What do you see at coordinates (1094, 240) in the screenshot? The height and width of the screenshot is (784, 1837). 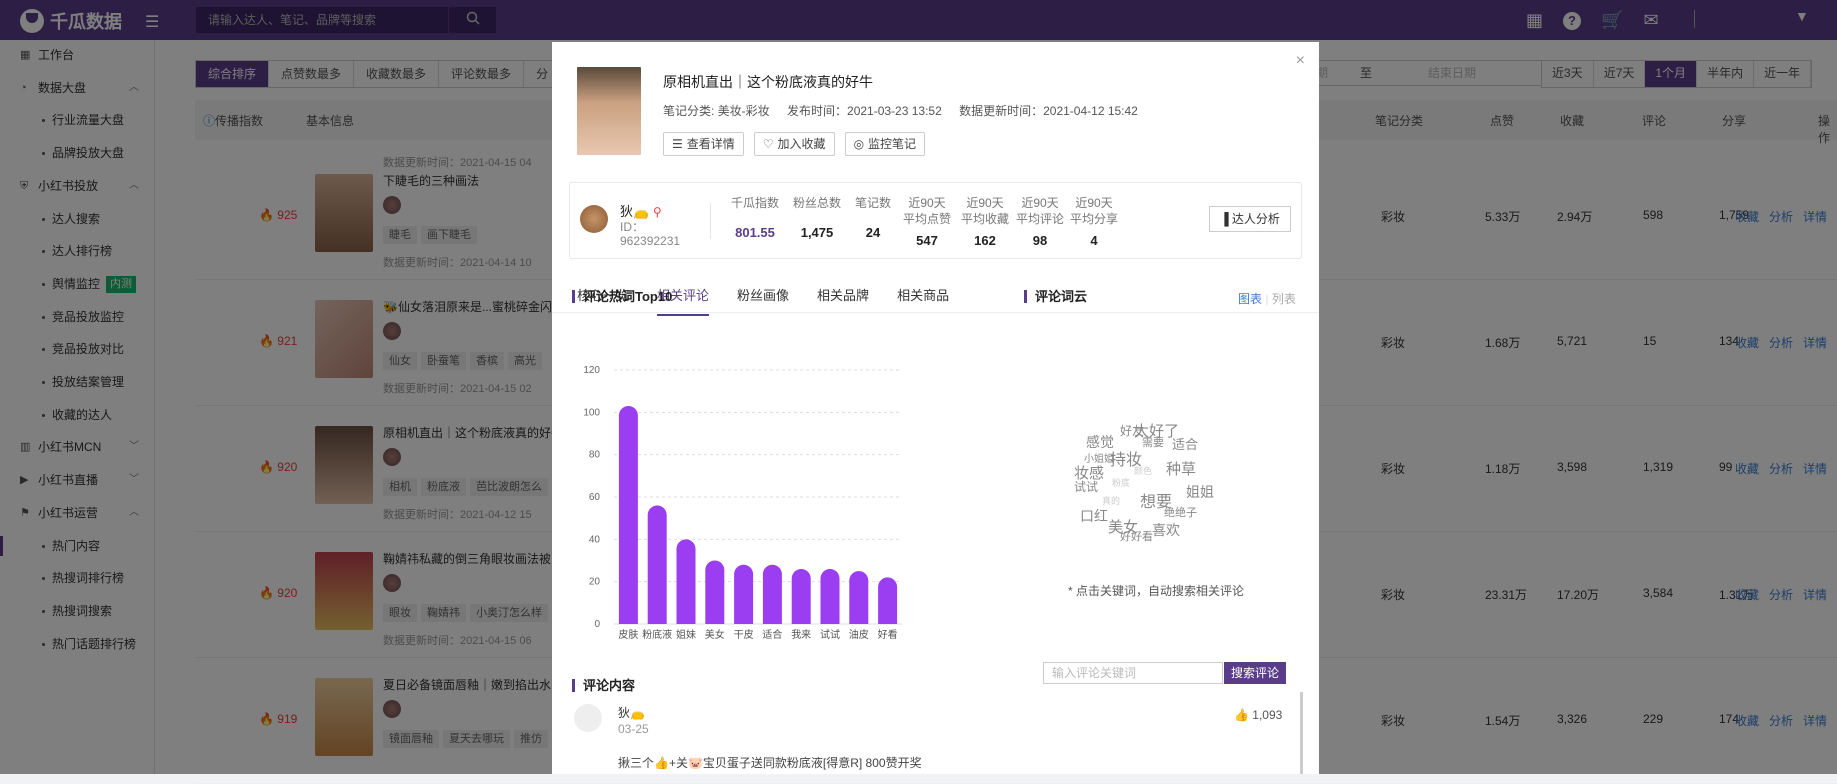 I see `kol-stat-value: 4` at bounding box center [1094, 240].